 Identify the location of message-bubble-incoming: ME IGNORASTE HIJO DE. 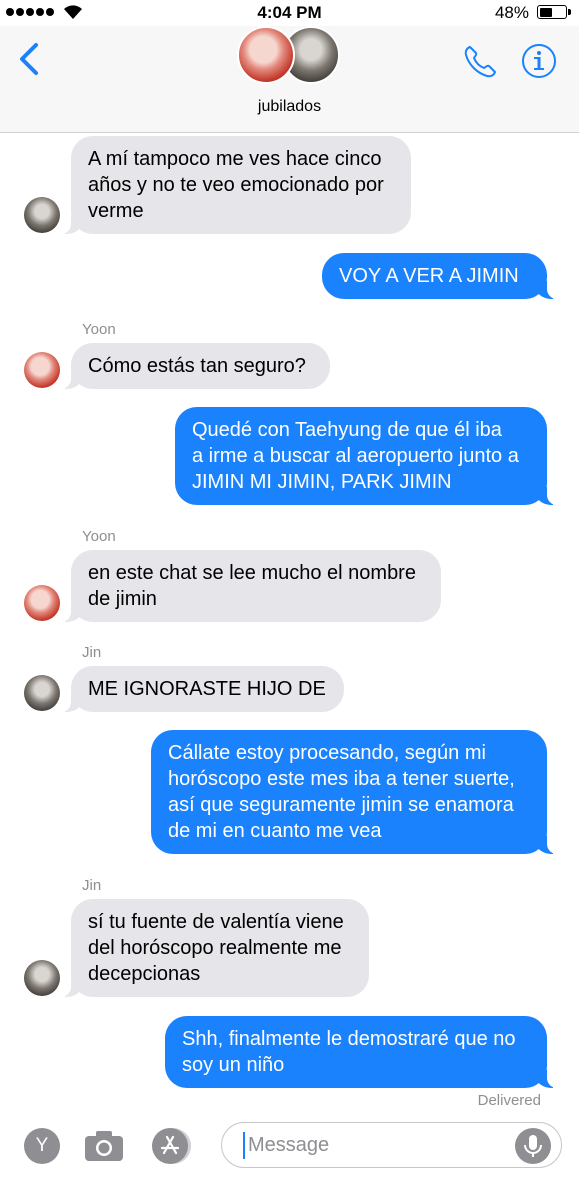
(202, 689).